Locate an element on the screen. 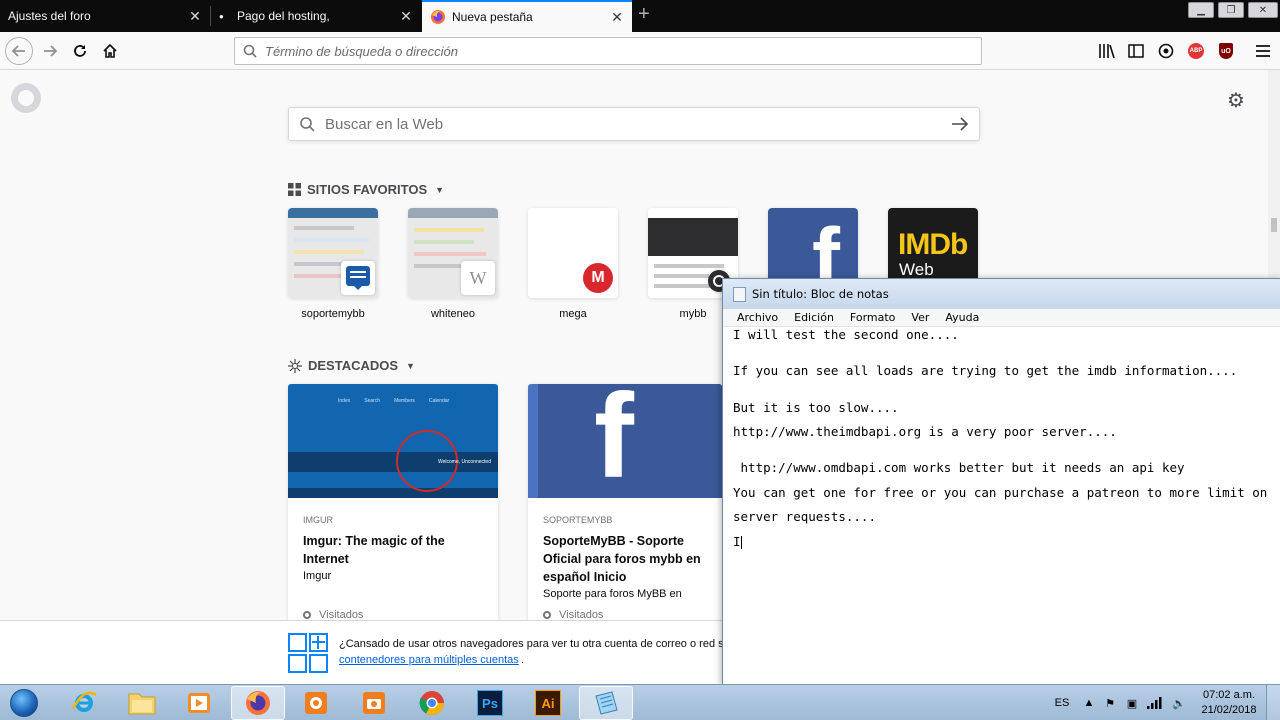 This screenshot has height=720, width=1280. folder-icon is located at coordinates (142, 704).